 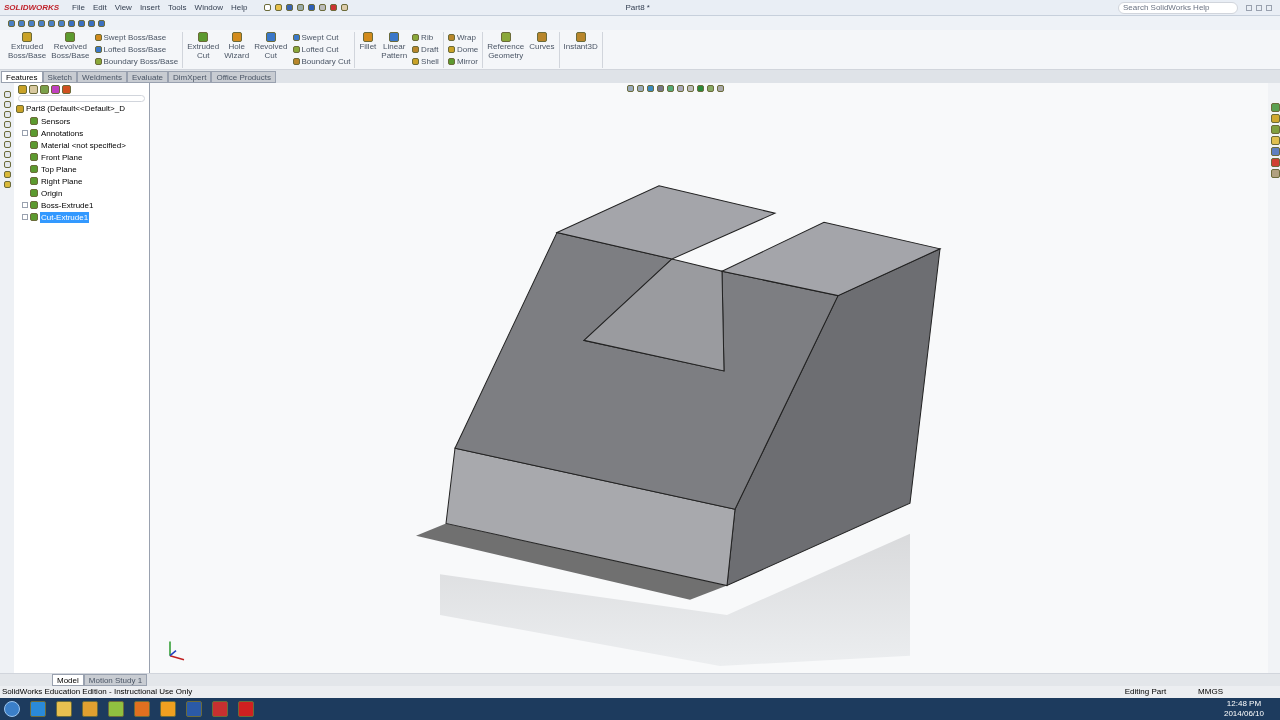 I want to click on tree-item: Boss-Extrude1, so click(x=67, y=205).